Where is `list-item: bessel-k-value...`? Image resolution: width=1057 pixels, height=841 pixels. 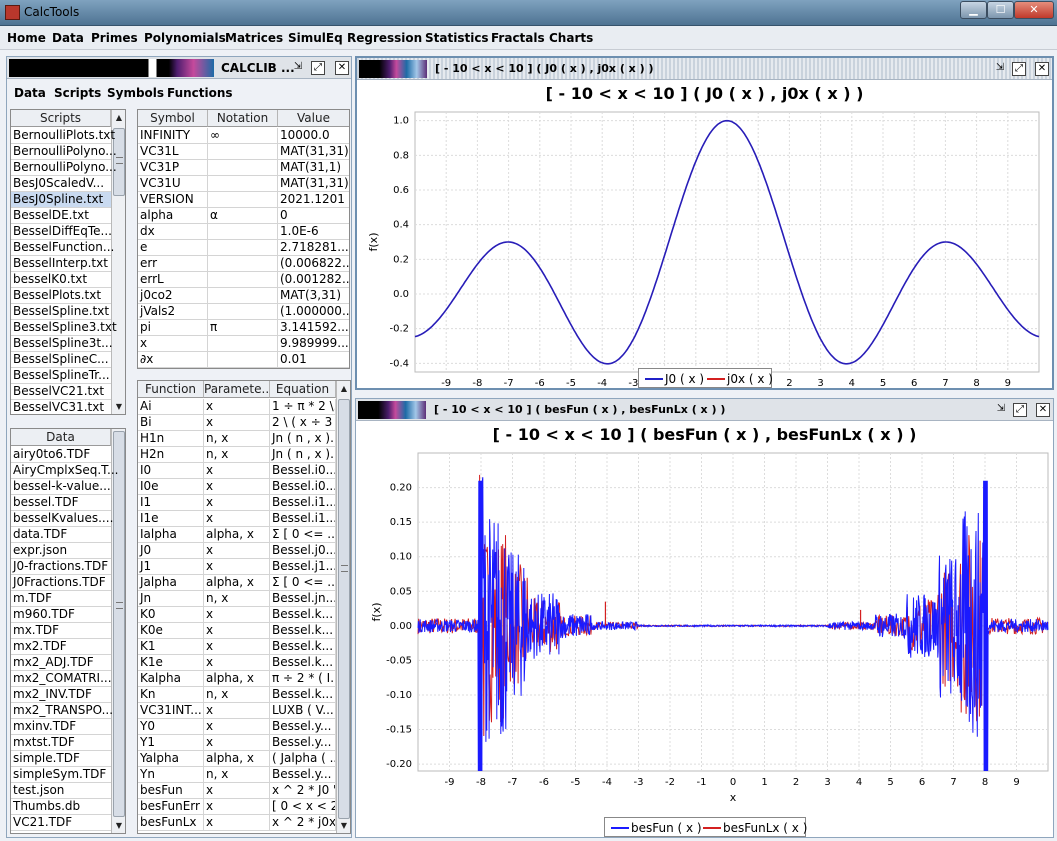 list-item: bessel-k-value... is located at coordinates (61, 487).